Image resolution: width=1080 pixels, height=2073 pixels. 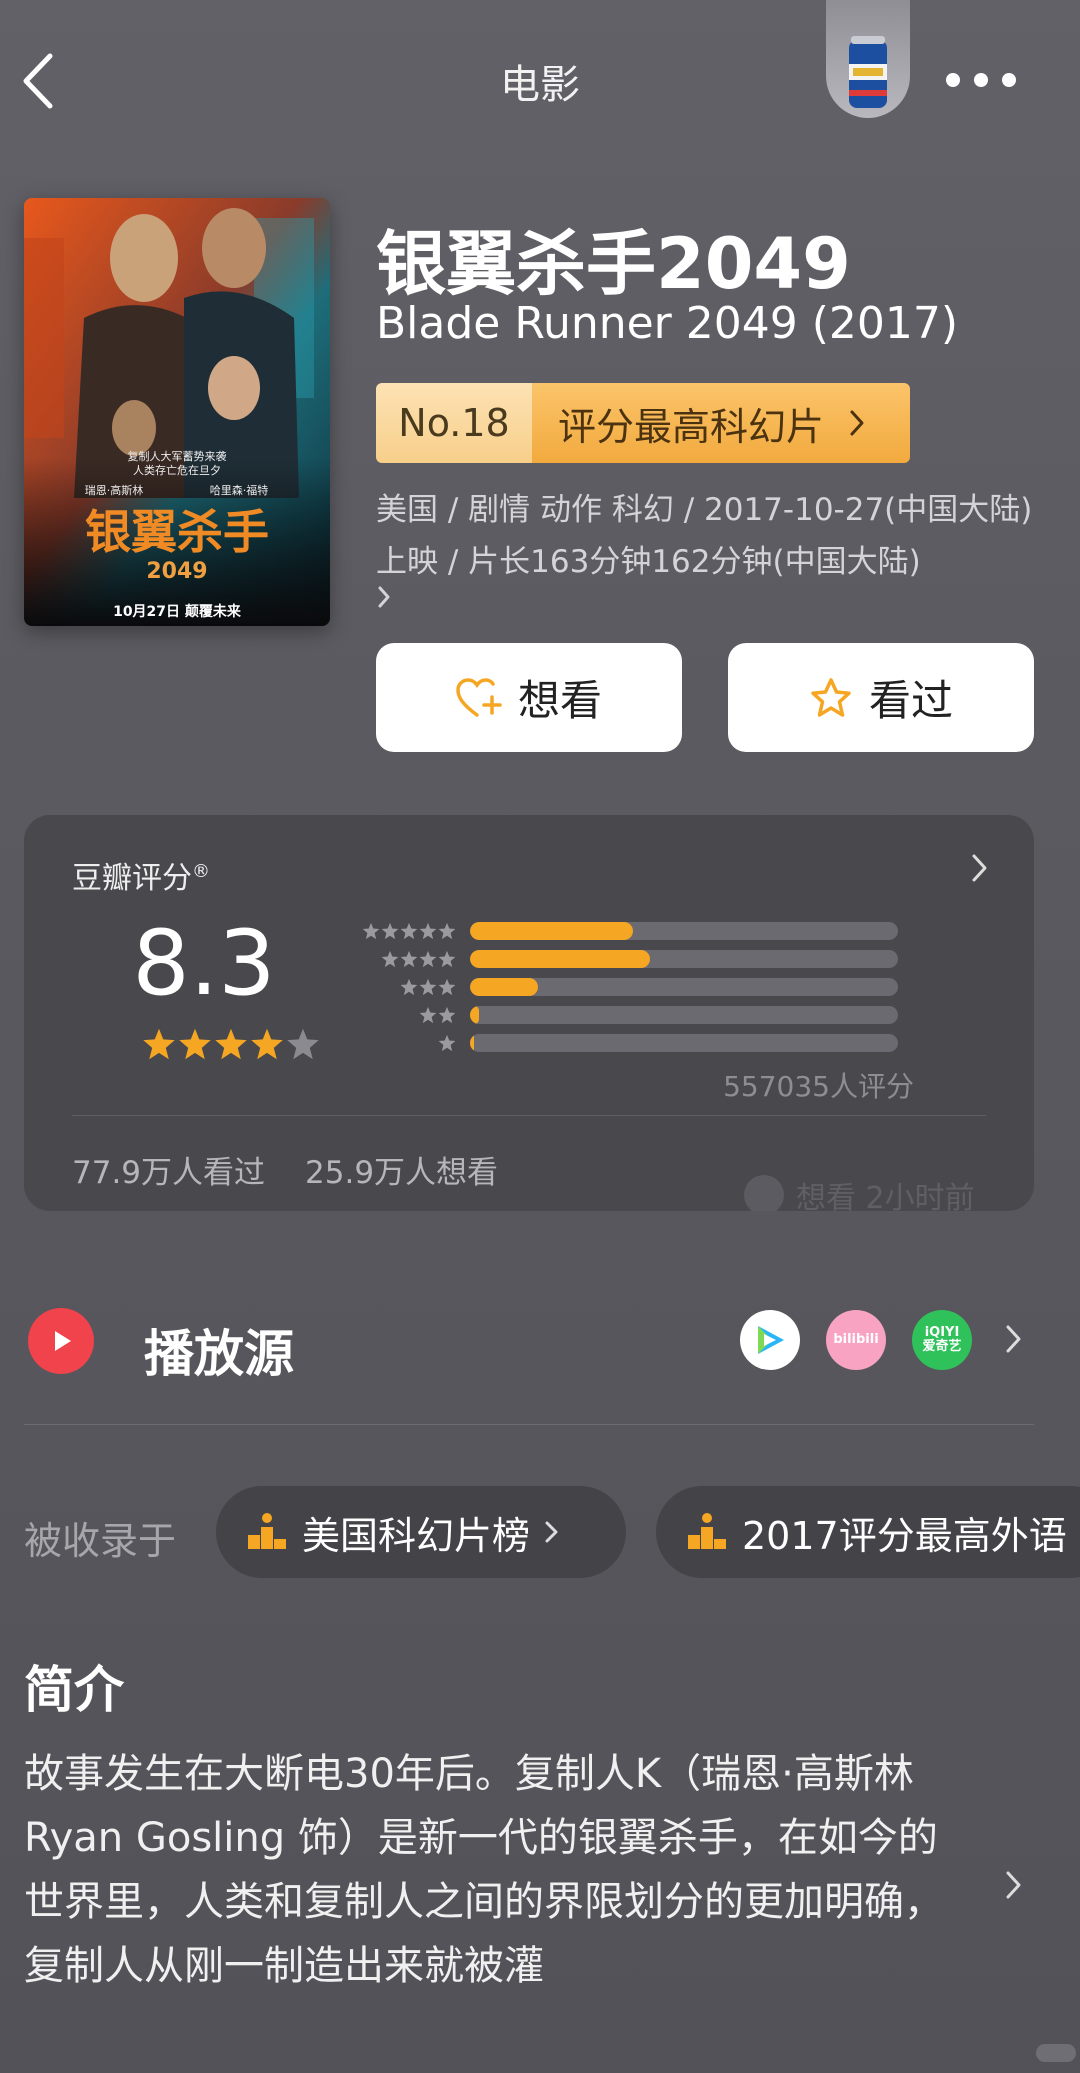 What do you see at coordinates (942, 1346) in the screenshot?
I see `iqiyi-cn-text: 爱奇艺` at bounding box center [942, 1346].